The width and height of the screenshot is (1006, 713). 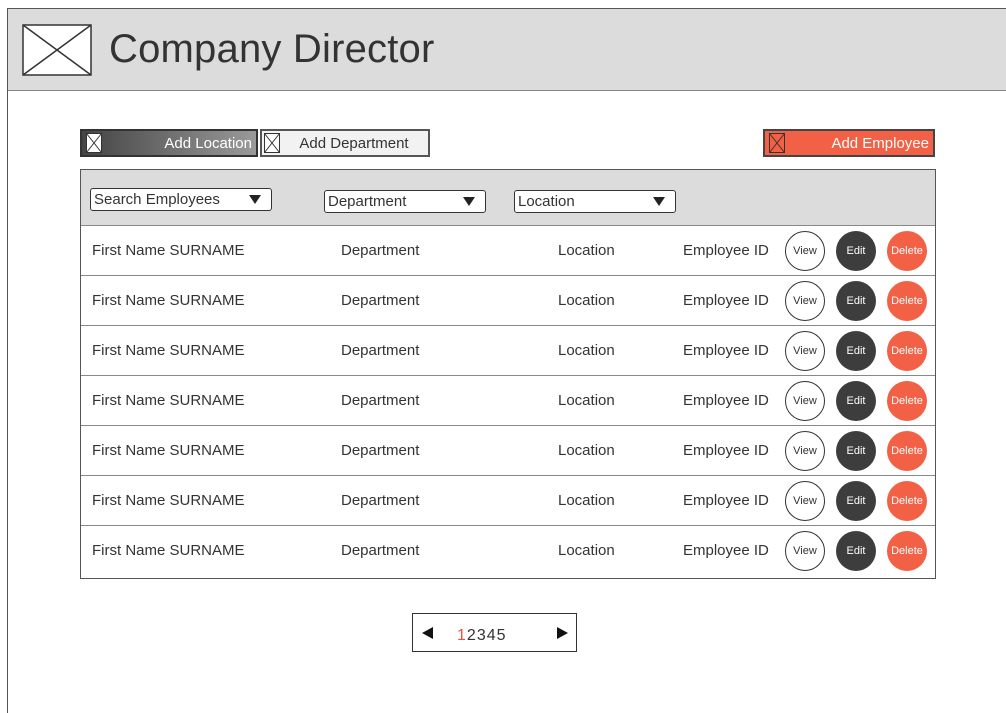 What do you see at coordinates (562, 633) in the screenshot?
I see `next-page-icon` at bounding box center [562, 633].